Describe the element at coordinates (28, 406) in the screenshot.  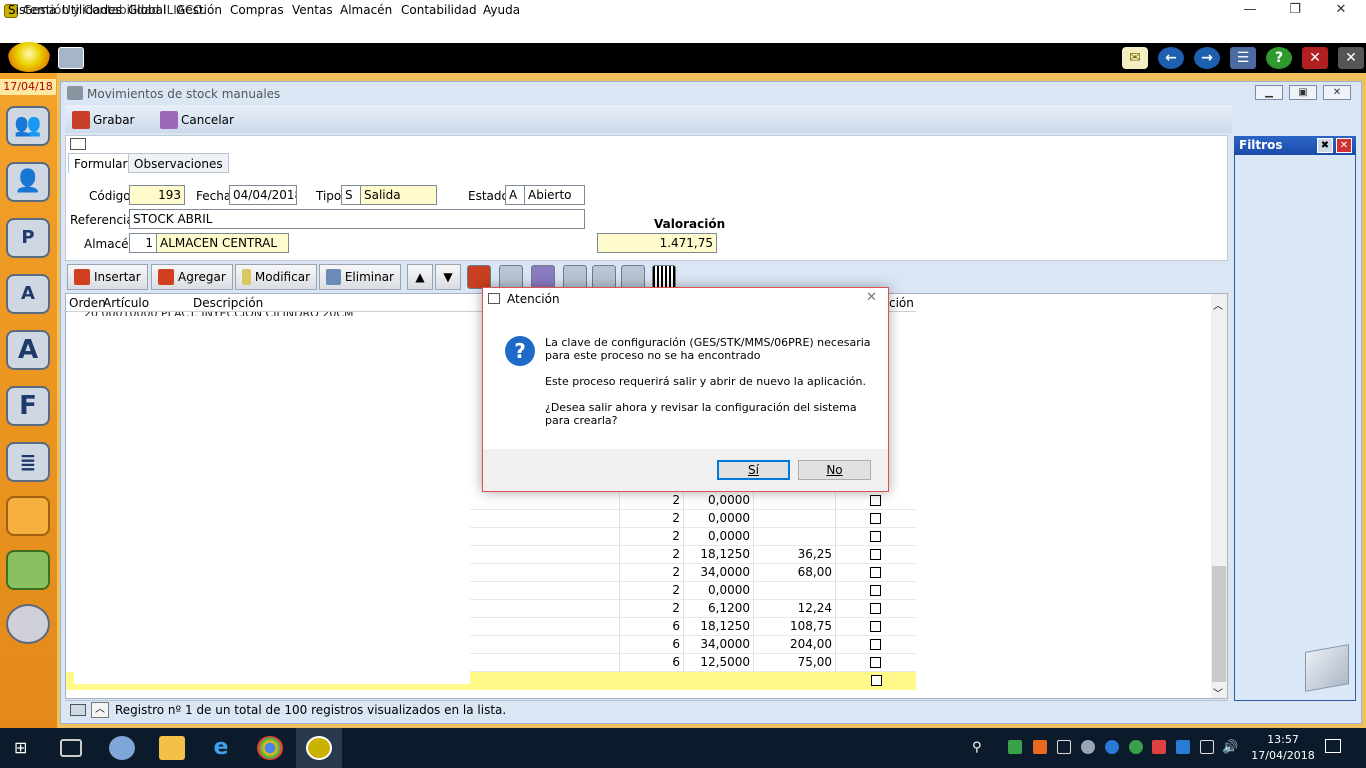
I see `f-icon: F` at that location.